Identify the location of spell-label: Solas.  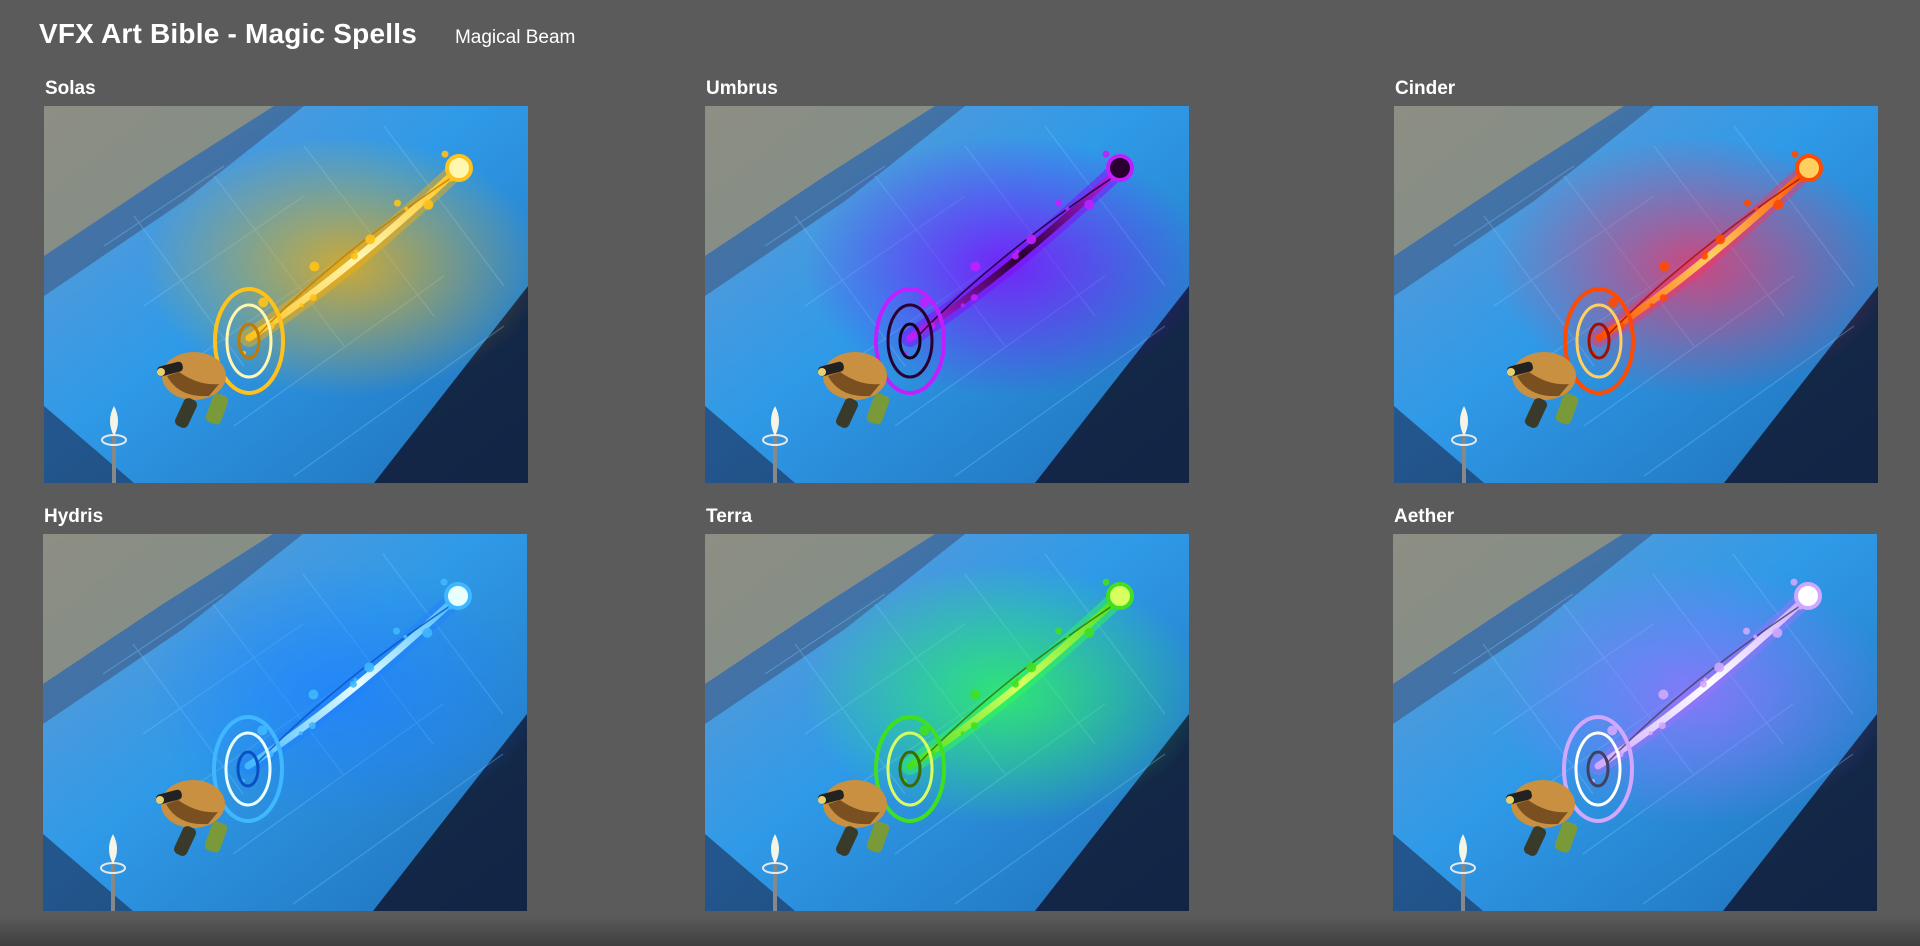
(70, 88).